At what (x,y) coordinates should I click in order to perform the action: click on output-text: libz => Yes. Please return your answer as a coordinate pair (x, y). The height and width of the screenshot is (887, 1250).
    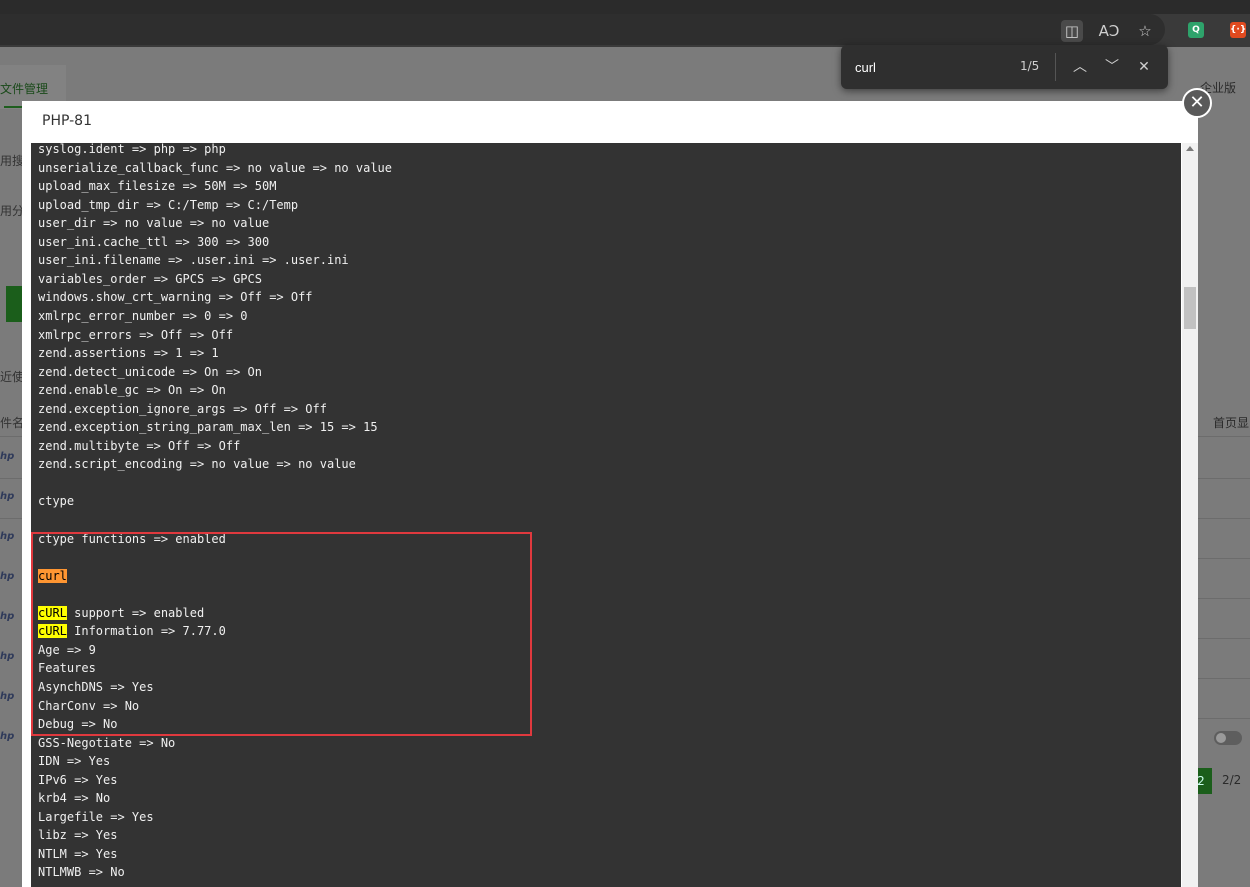
    Looking at the image, I should click on (78, 835).